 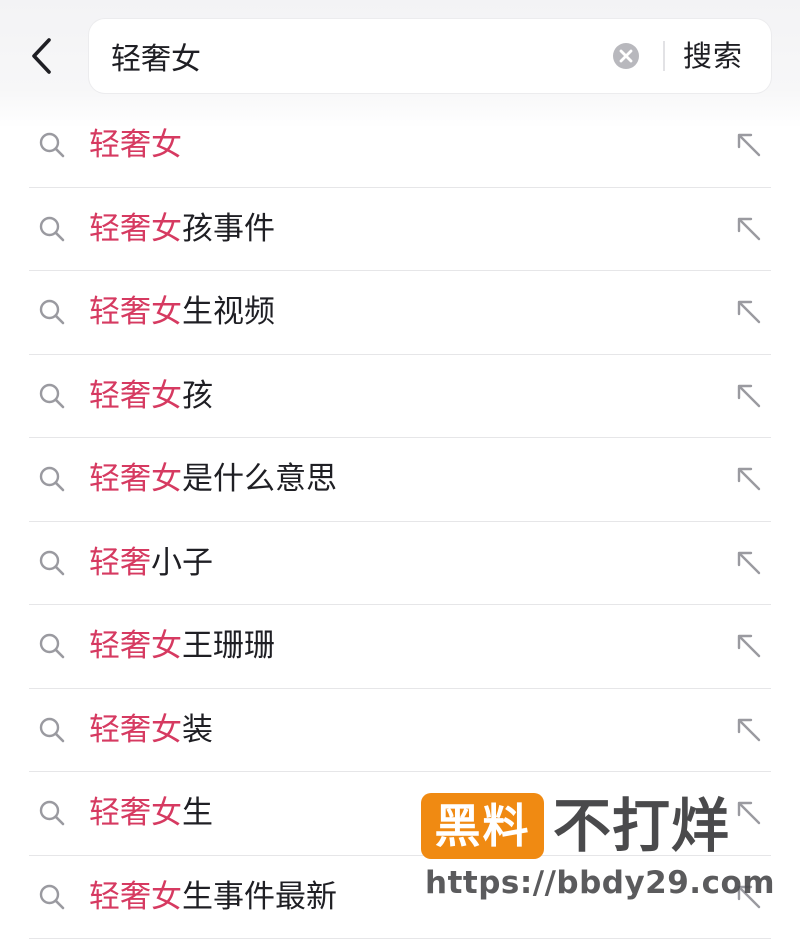 I want to click on chevron-left-icon, so click(x=41, y=56).